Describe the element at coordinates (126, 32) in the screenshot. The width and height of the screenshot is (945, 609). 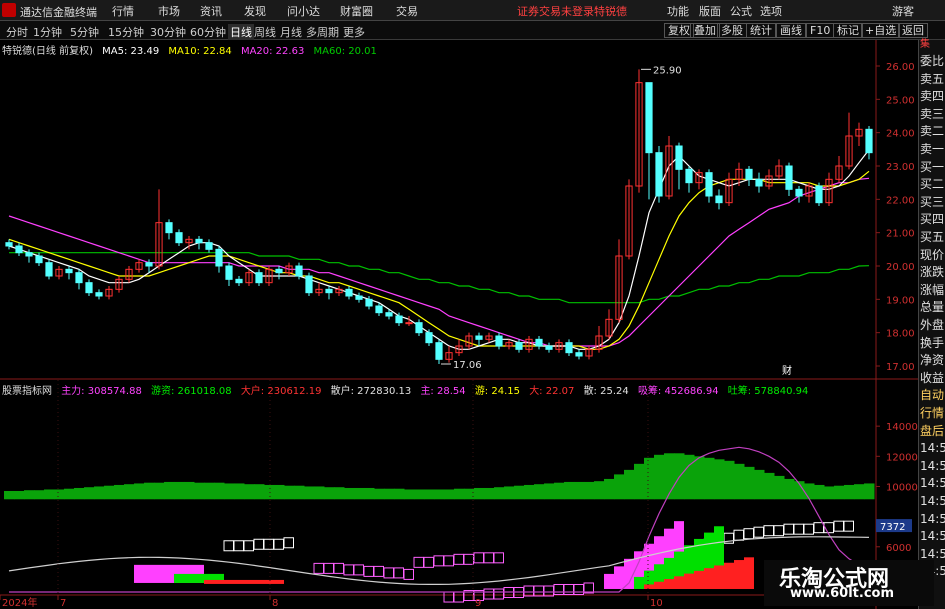
I see `period-15min: 15分钟` at that location.